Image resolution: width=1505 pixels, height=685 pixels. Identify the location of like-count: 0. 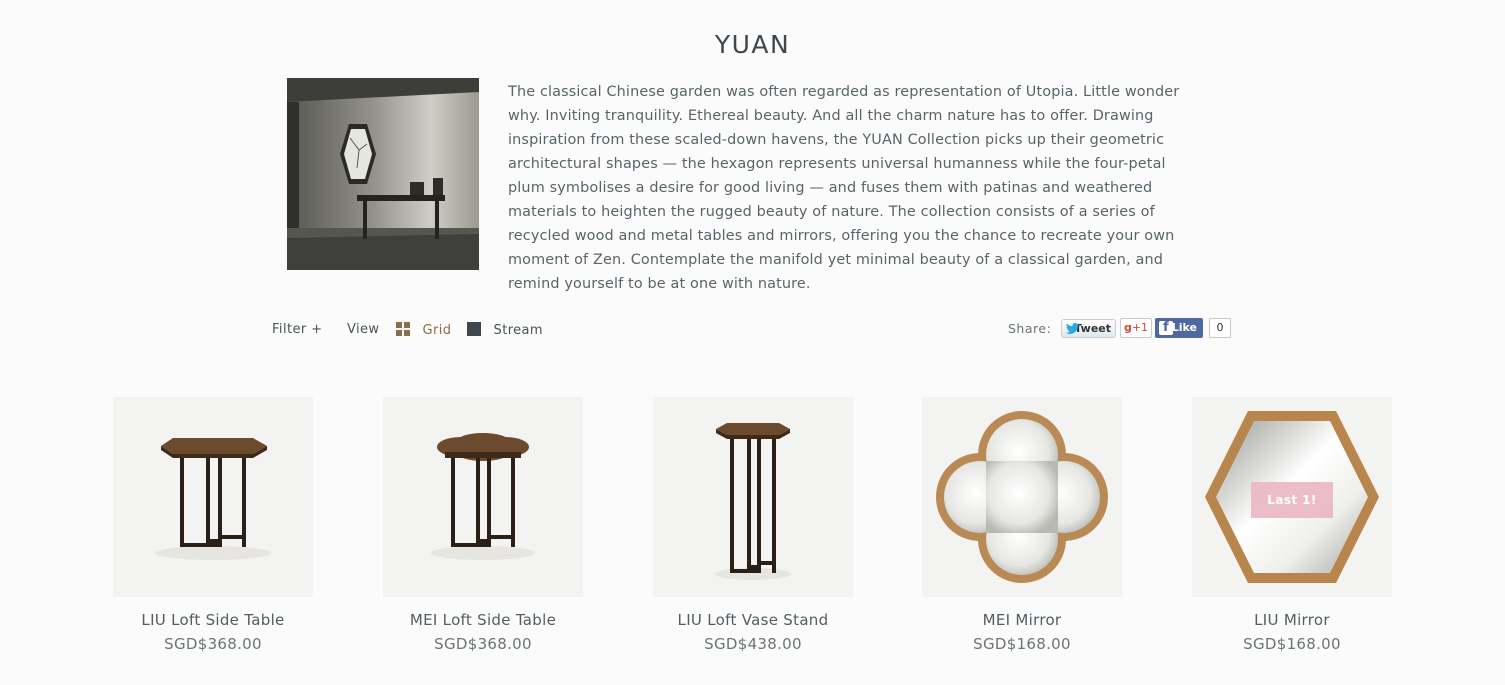
(1220, 328).